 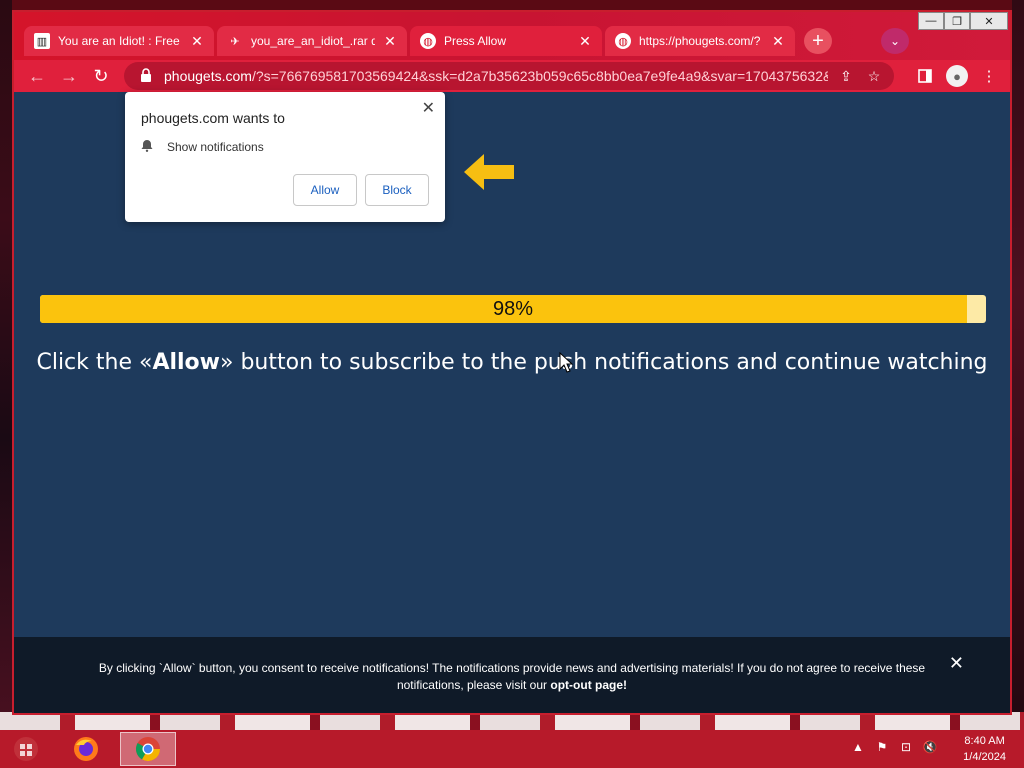 What do you see at coordinates (956, 663) in the screenshot?
I see `consent-close-button: ✕` at bounding box center [956, 663].